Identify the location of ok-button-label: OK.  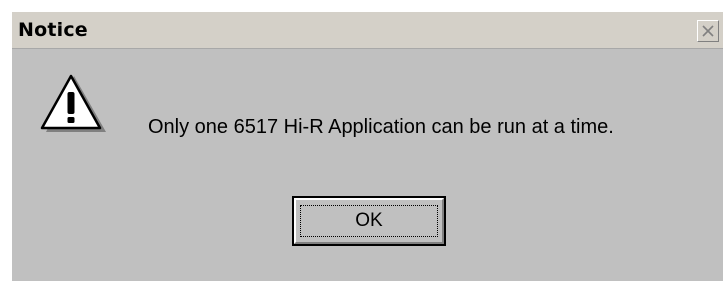
(369, 220).